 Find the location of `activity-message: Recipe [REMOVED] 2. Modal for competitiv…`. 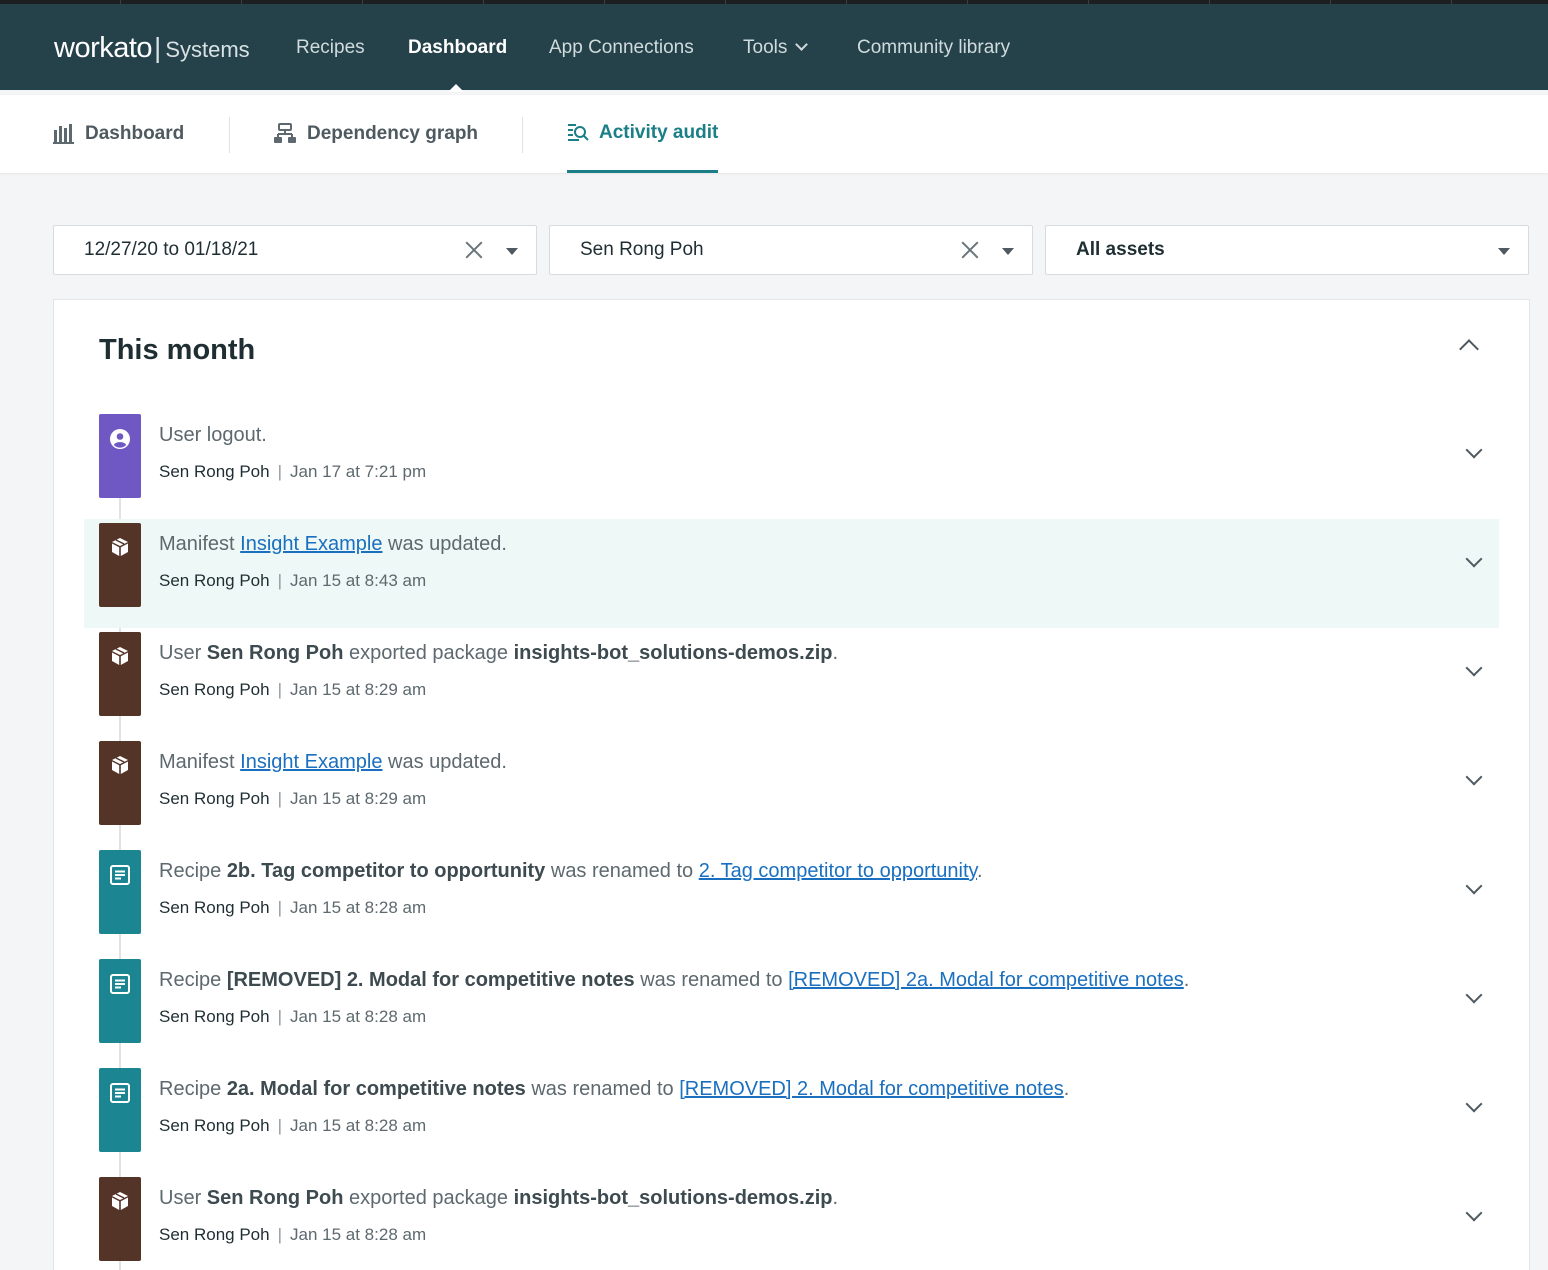

activity-message: Recipe [REMOVED] 2. Modal for competitiv… is located at coordinates (674, 980).